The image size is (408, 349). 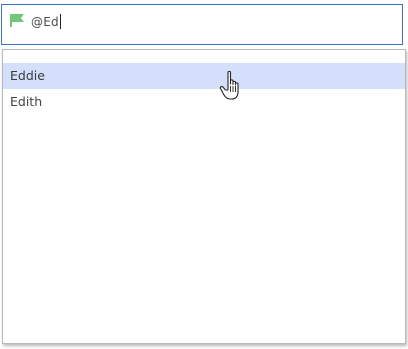 What do you see at coordinates (229, 85) in the screenshot?
I see `hand-pointer-icon` at bounding box center [229, 85].